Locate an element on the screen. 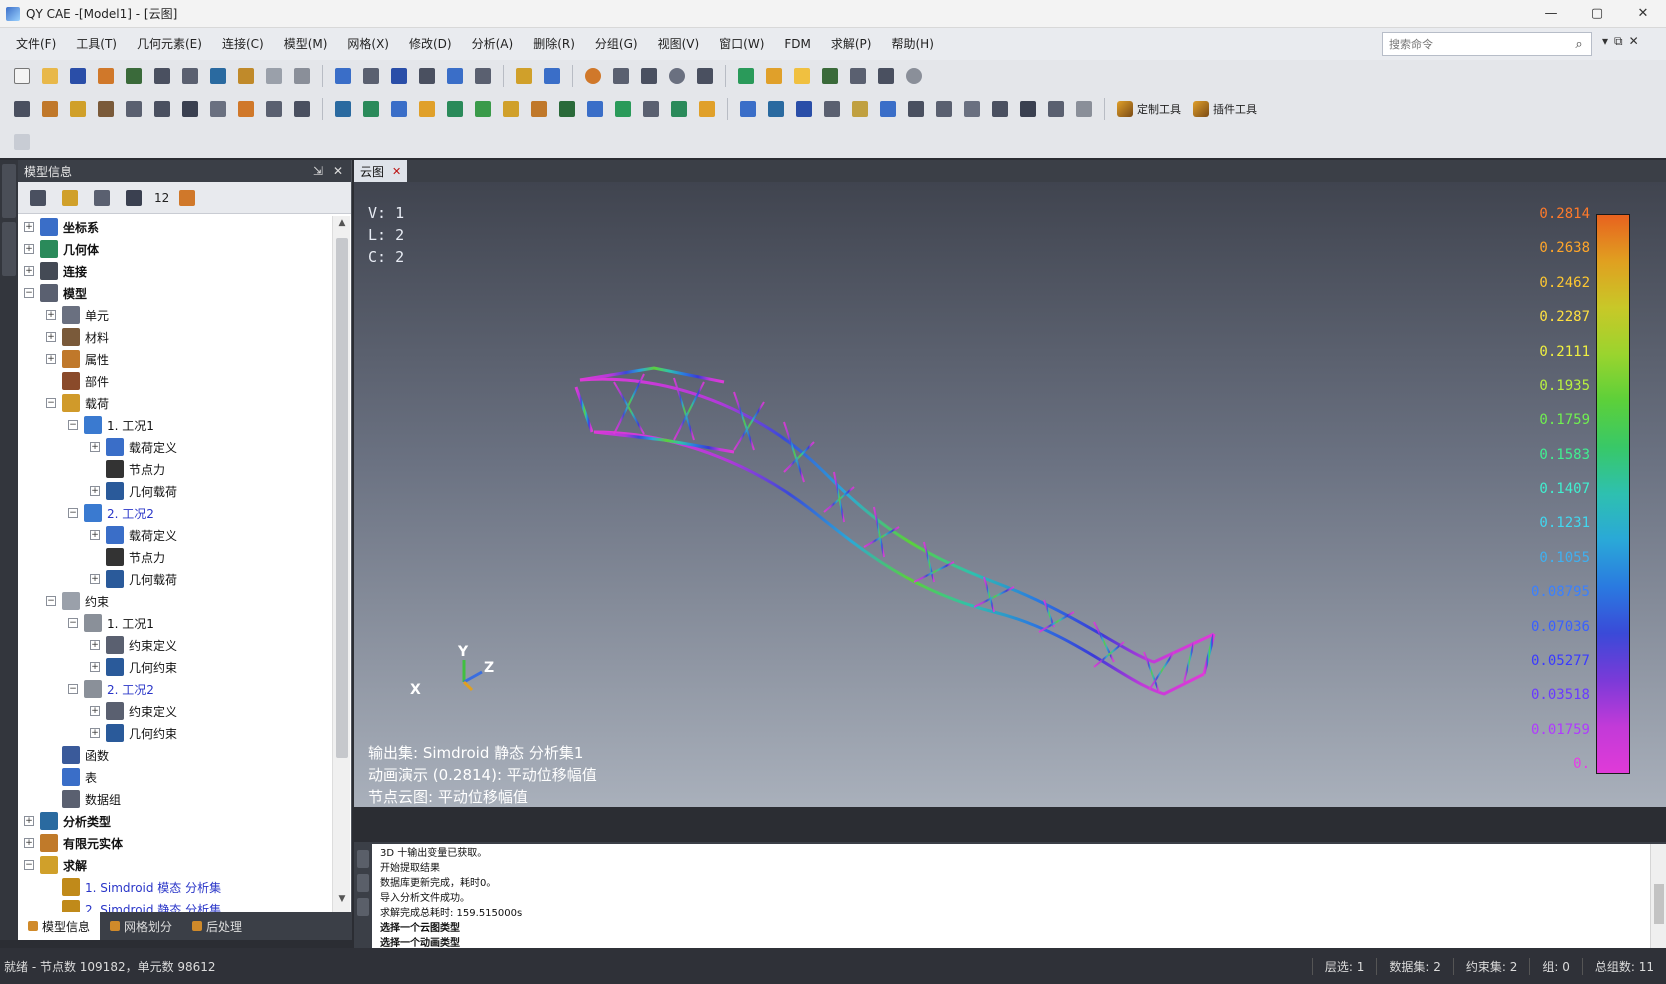  tab-mesh: 网格划分 is located at coordinates (141, 926).